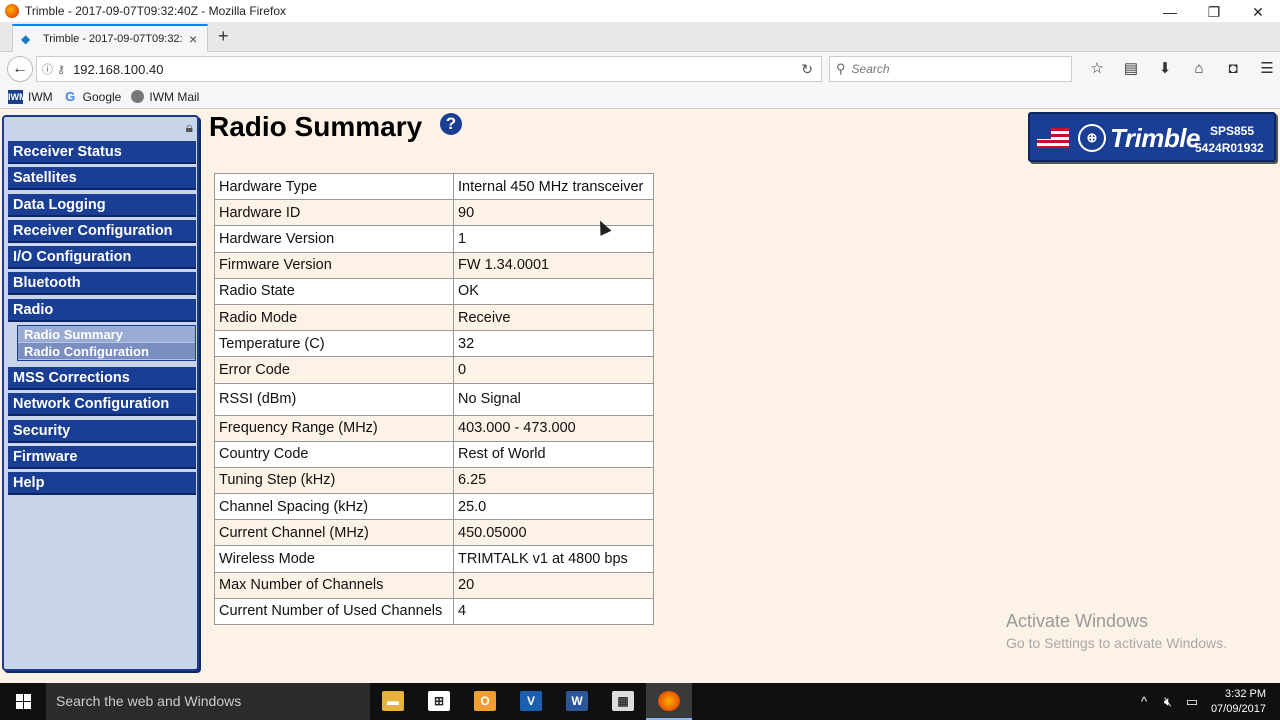 The width and height of the screenshot is (1280, 720). Describe the element at coordinates (553, 265) in the screenshot. I see `row-value: FW 1.34.0001` at that location.